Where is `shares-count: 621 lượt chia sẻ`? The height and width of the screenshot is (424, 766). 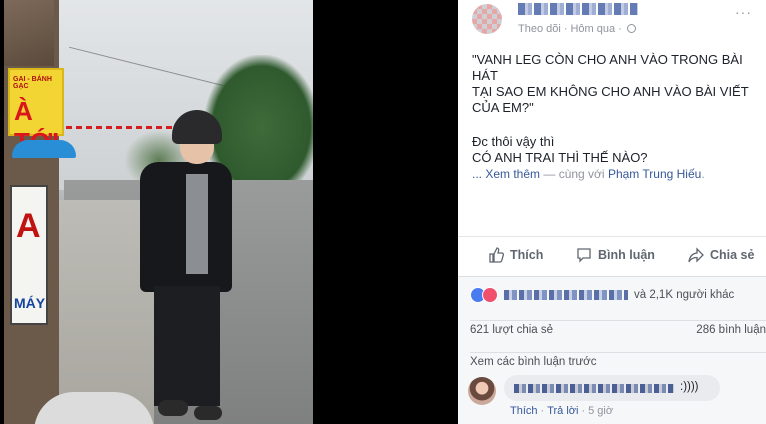 shares-count: 621 lượt chia sẻ is located at coordinates (511, 330).